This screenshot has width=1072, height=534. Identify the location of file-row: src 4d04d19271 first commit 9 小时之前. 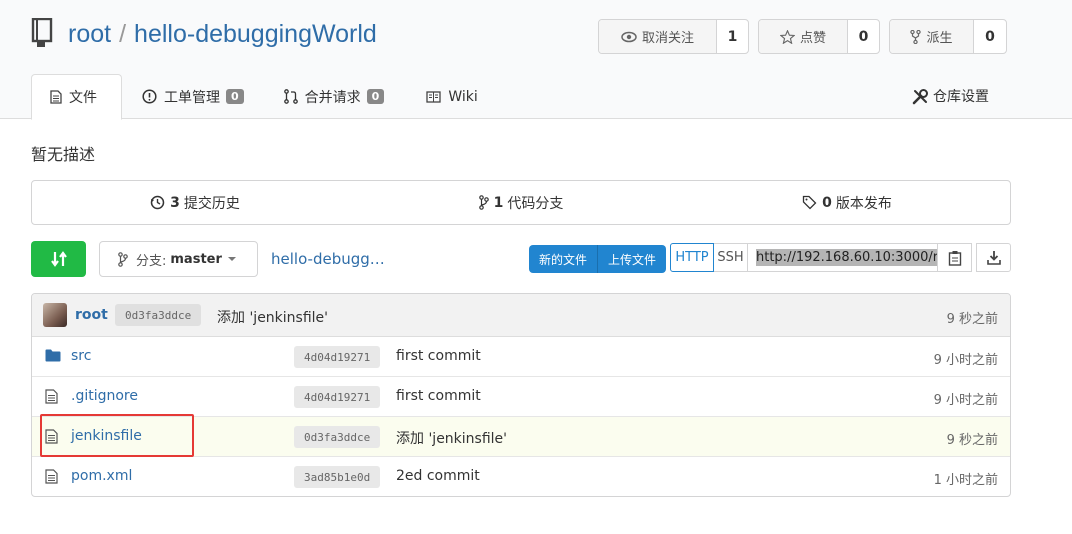
(521, 357).